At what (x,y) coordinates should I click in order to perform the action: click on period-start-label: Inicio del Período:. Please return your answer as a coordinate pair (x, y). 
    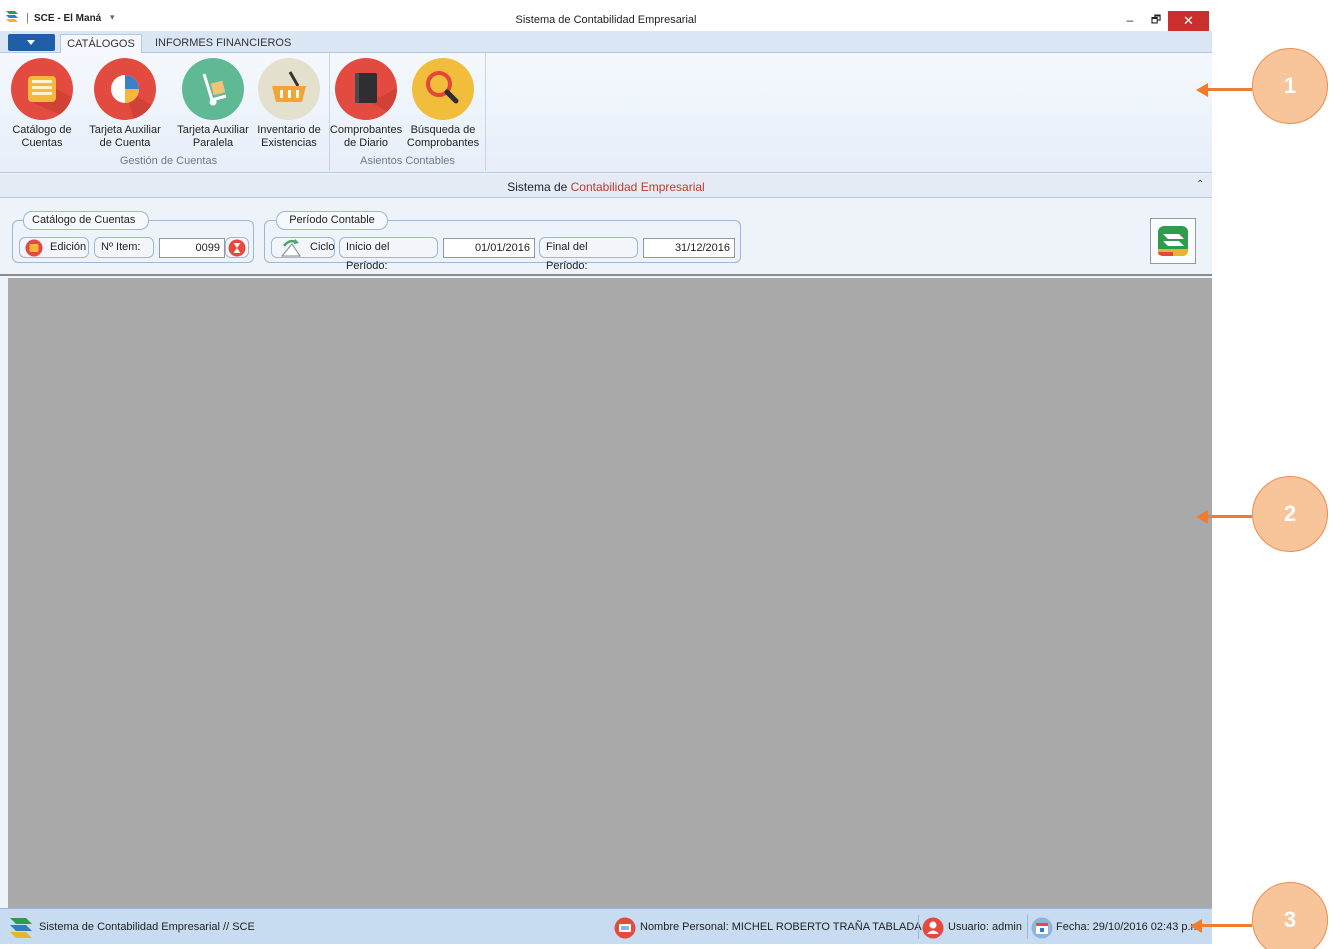
    Looking at the image, I should click on (388, 254).